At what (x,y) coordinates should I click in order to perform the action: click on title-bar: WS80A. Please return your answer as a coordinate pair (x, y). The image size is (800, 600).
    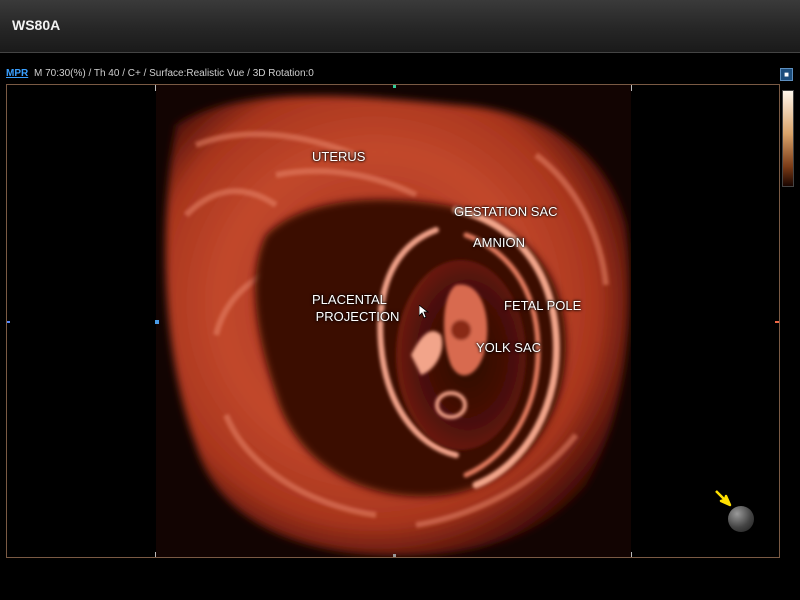
    Looking at the image, I should click on (400, 26).